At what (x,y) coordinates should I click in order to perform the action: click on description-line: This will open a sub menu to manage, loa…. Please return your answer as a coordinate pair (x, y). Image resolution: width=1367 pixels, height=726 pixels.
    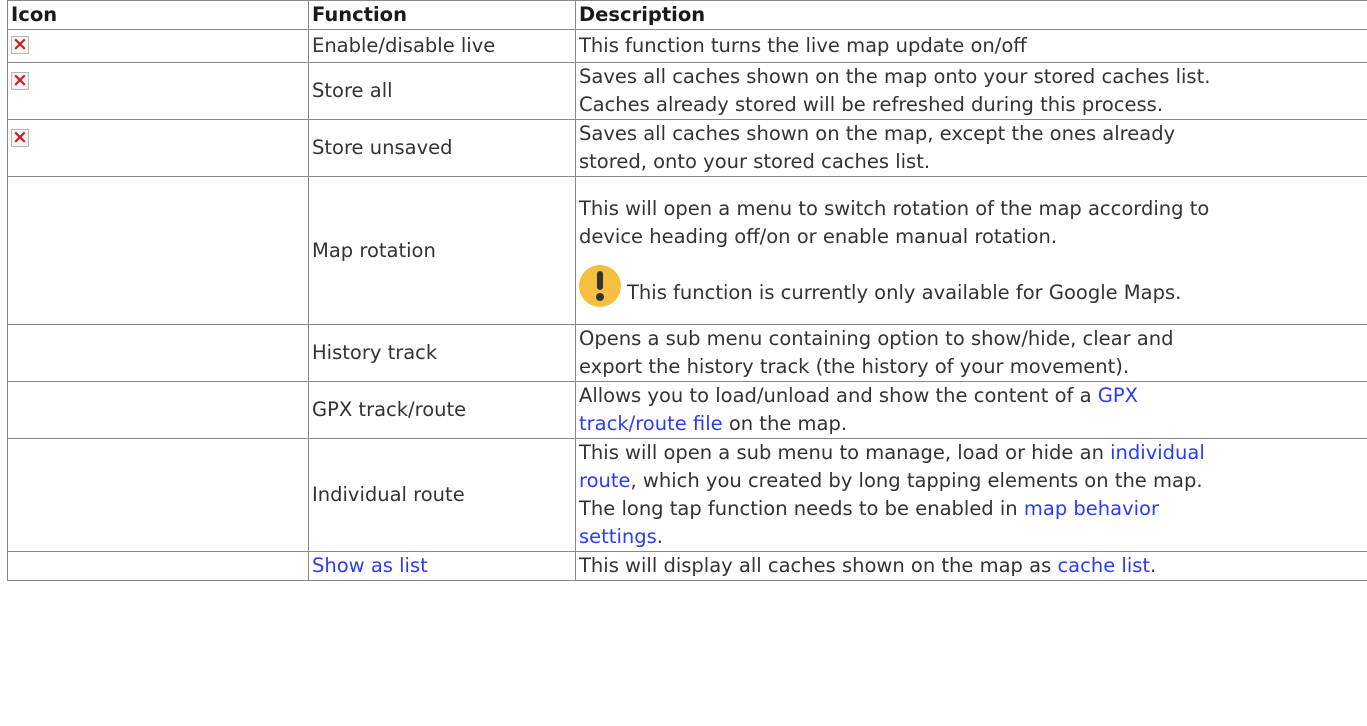
    Looking at the image, I should click on (971, 453).